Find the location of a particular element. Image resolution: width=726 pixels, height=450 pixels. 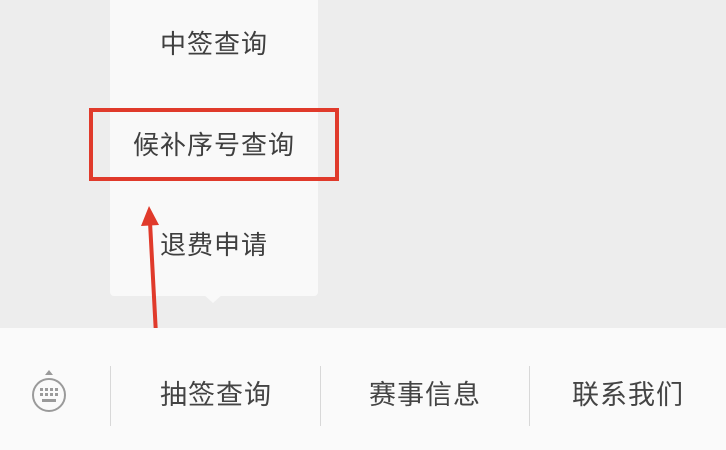

tab-lottery-query: 抽签查询 is located at coordinates (216, 396).